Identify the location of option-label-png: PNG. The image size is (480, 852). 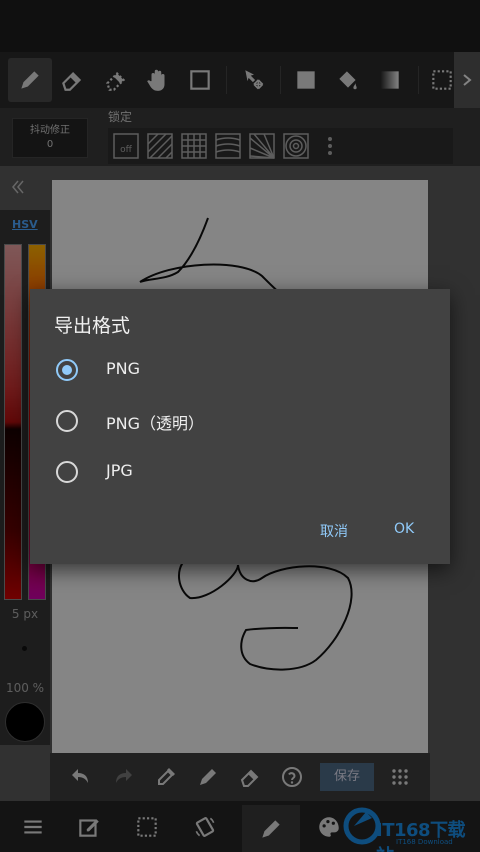
(123, 368).